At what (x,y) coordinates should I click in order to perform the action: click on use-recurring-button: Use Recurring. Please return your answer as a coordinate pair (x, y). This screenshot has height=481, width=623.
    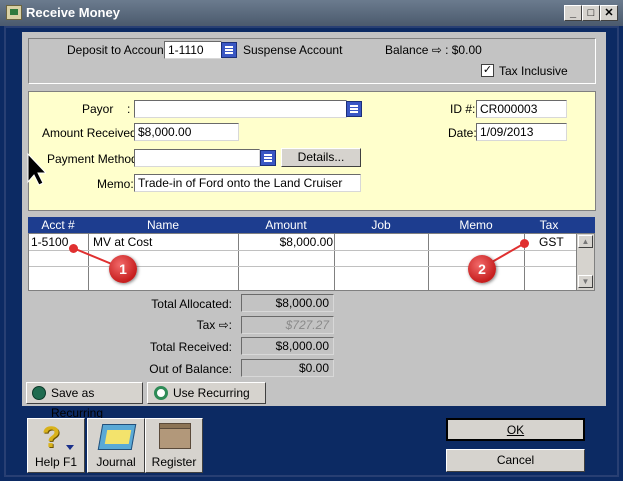
    Looking at the image, I should click on (206, 393).